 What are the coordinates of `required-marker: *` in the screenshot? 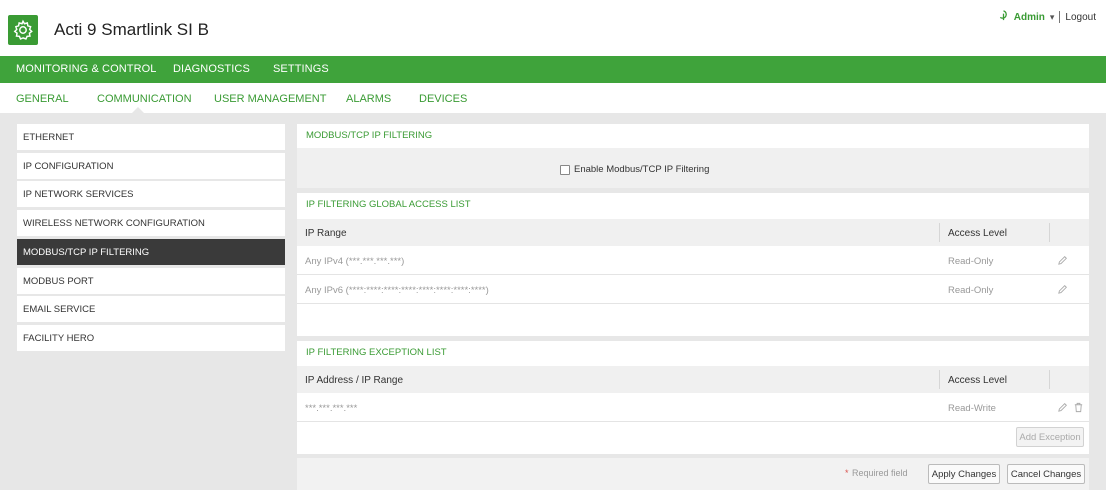 It's located at (847, 473).